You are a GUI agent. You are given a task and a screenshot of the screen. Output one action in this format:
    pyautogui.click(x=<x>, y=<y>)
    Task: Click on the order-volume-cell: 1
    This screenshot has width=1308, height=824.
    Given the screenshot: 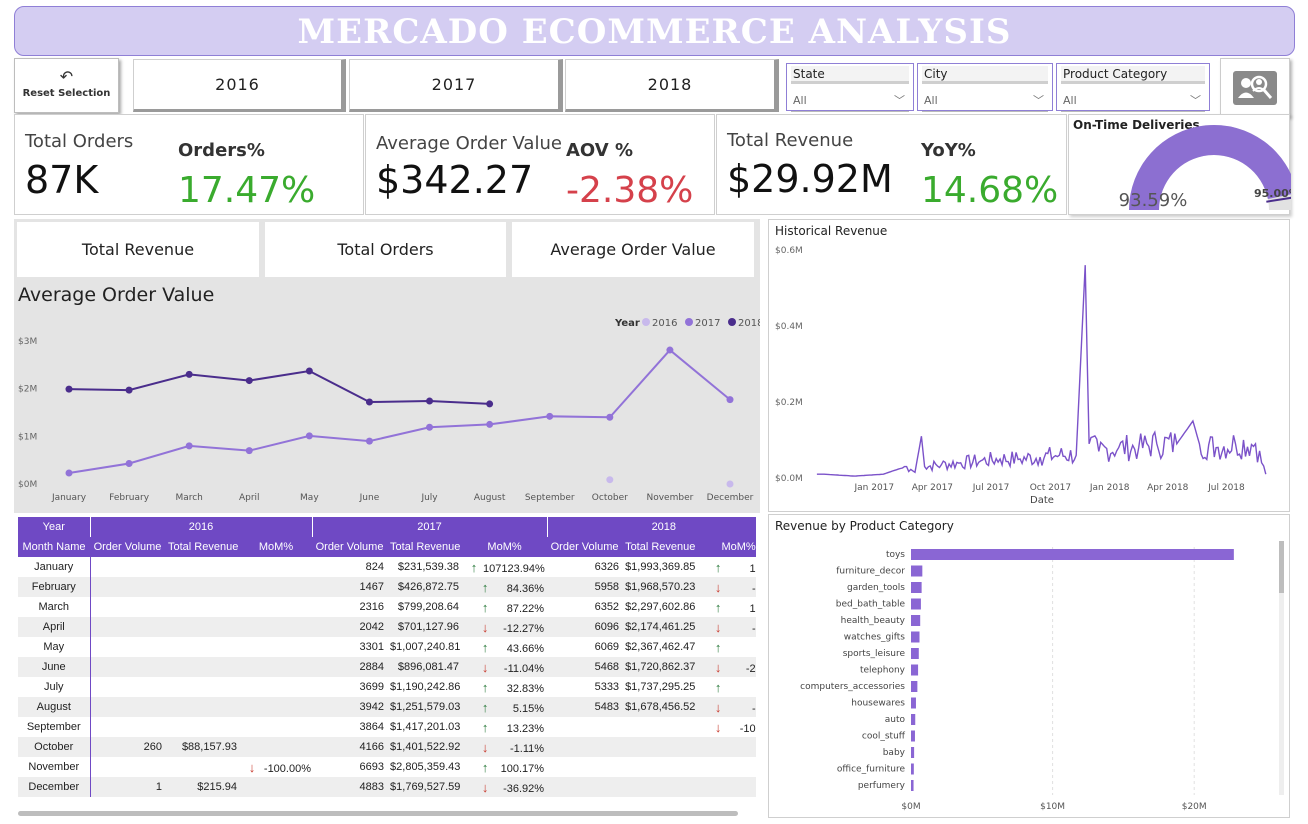 What is the action you would take?
    pyautogui.click(x=127, y=787)
    